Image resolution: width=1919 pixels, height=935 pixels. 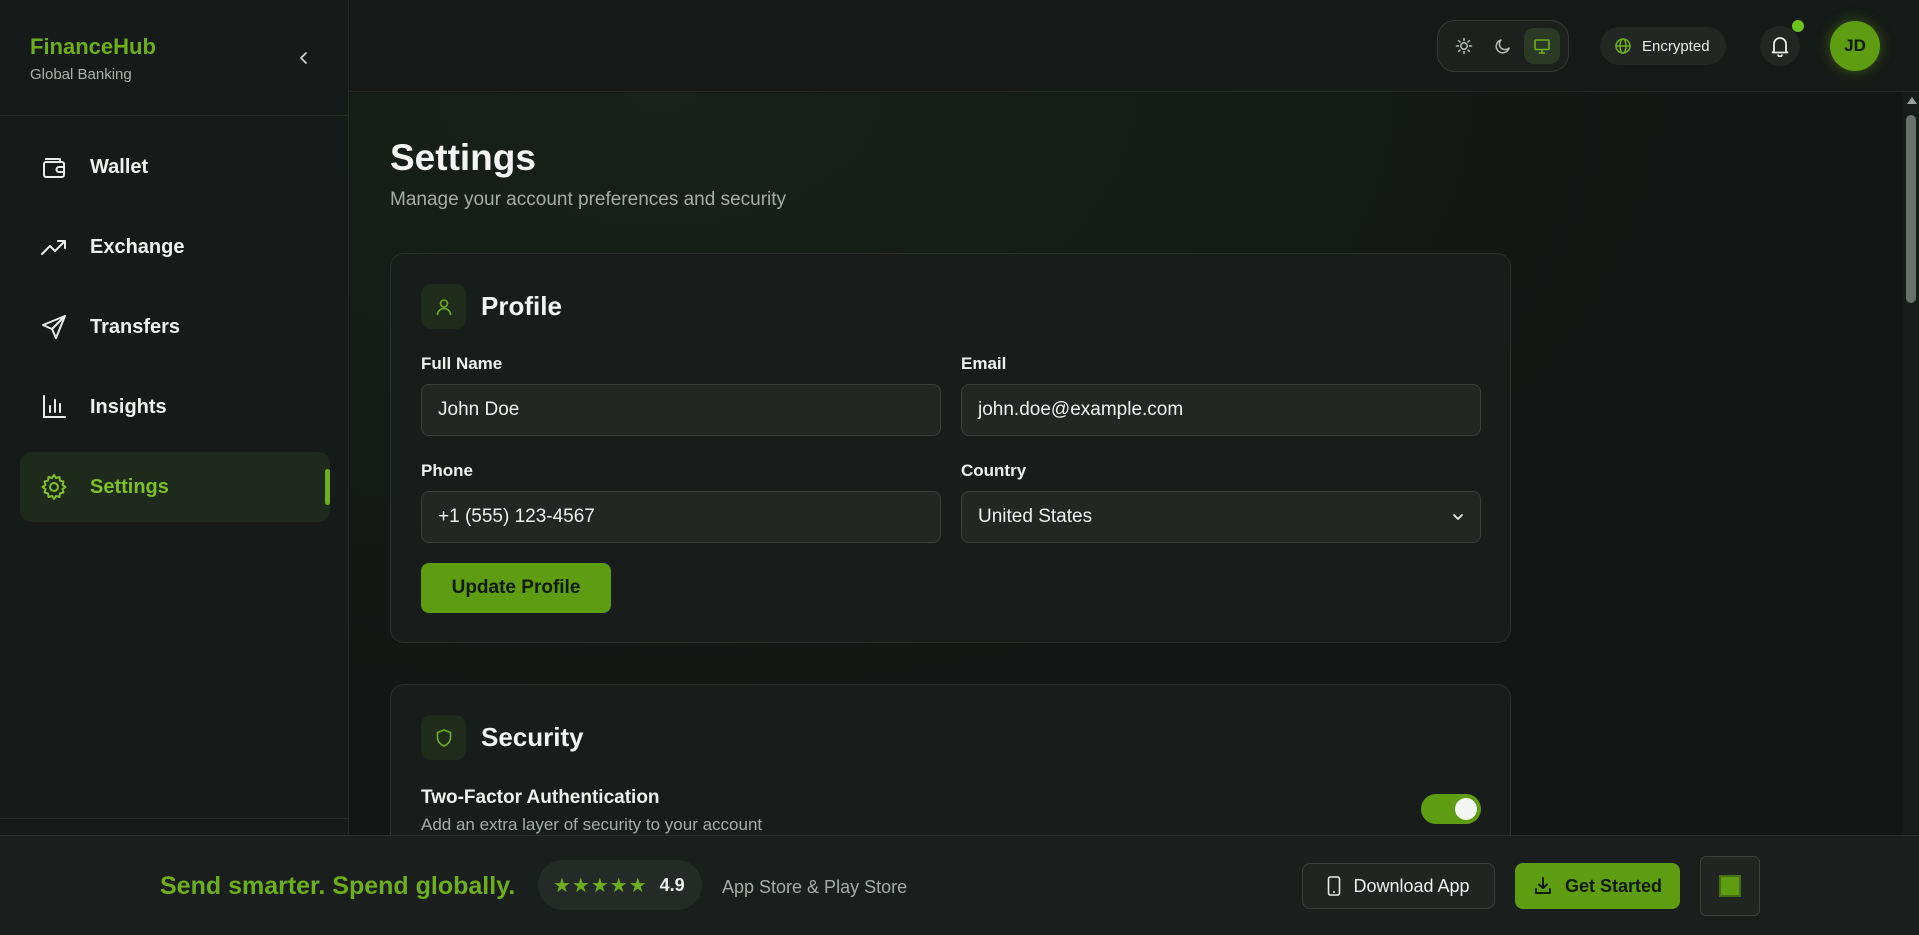 I want to click on rating-badge: ★★★★★ 4.9, so click(x=620, y=885).